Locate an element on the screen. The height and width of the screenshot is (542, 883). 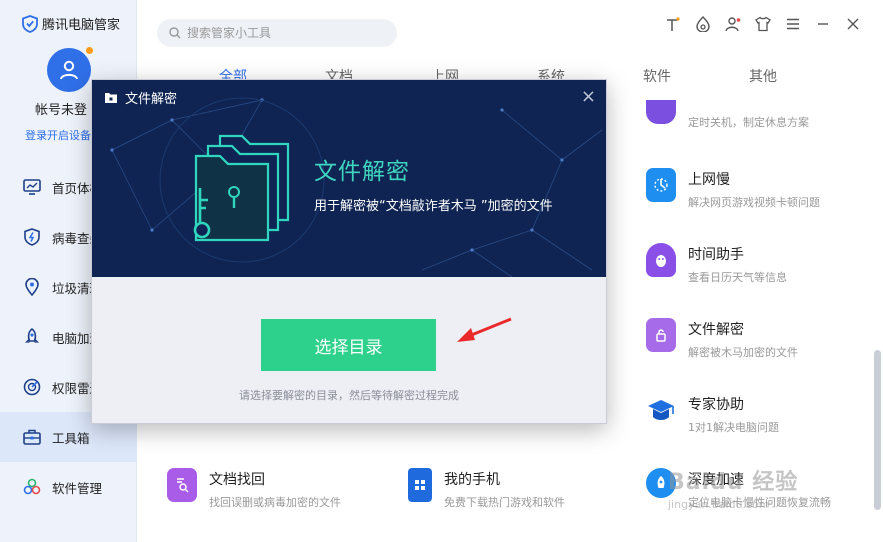
monitor-icon is located at coordinates (32, 187).